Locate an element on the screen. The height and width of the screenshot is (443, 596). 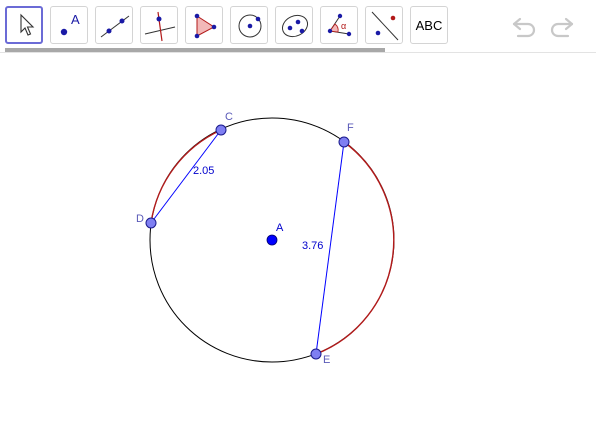
reflect-about-line-icon is located at coordinates (385, 26).